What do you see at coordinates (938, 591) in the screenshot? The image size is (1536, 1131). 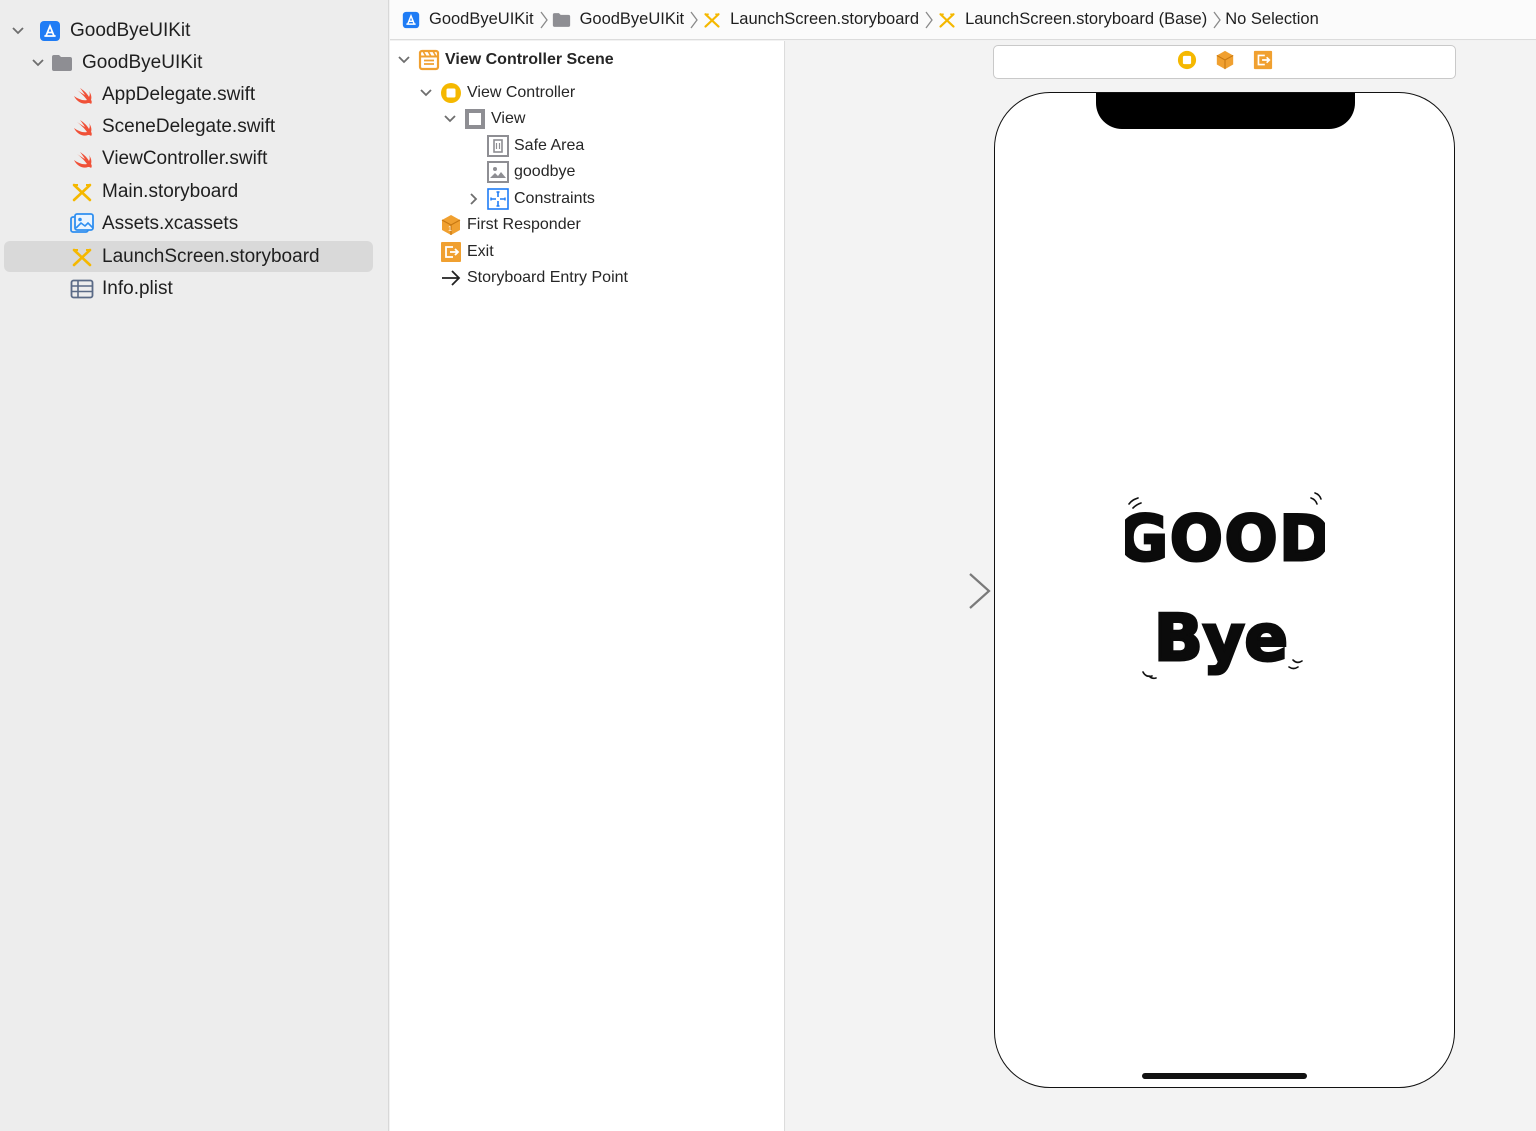 I see `storyboard-entry-arrow` at bounding box center [938, 591].